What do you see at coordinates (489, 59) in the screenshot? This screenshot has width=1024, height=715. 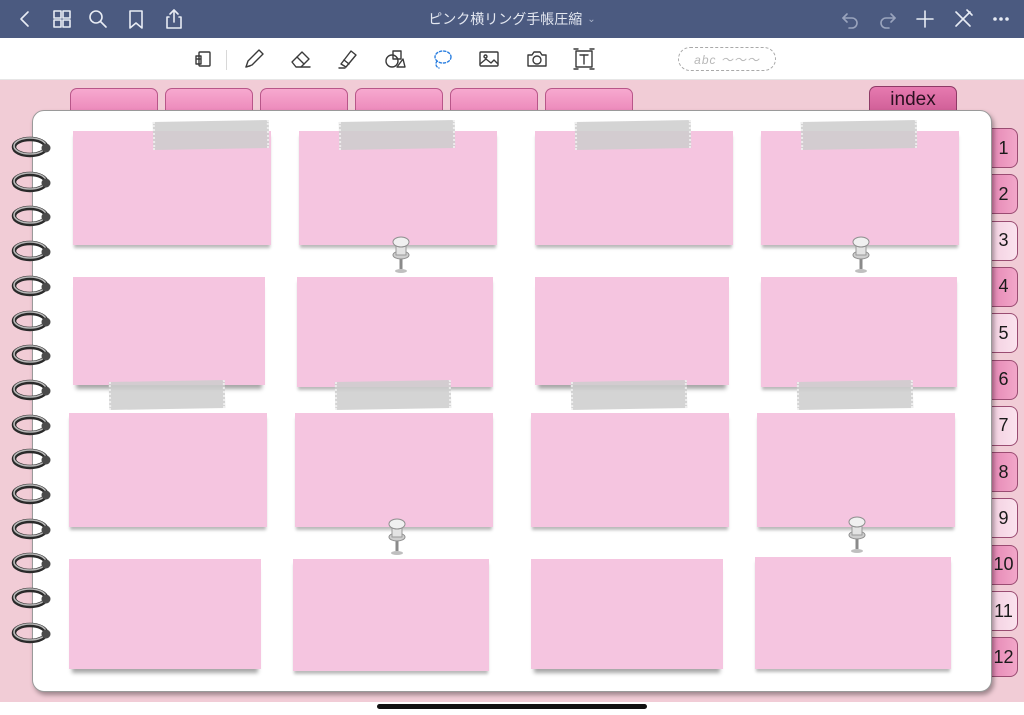 I see `image-icon` at bounding box center [489, 59].